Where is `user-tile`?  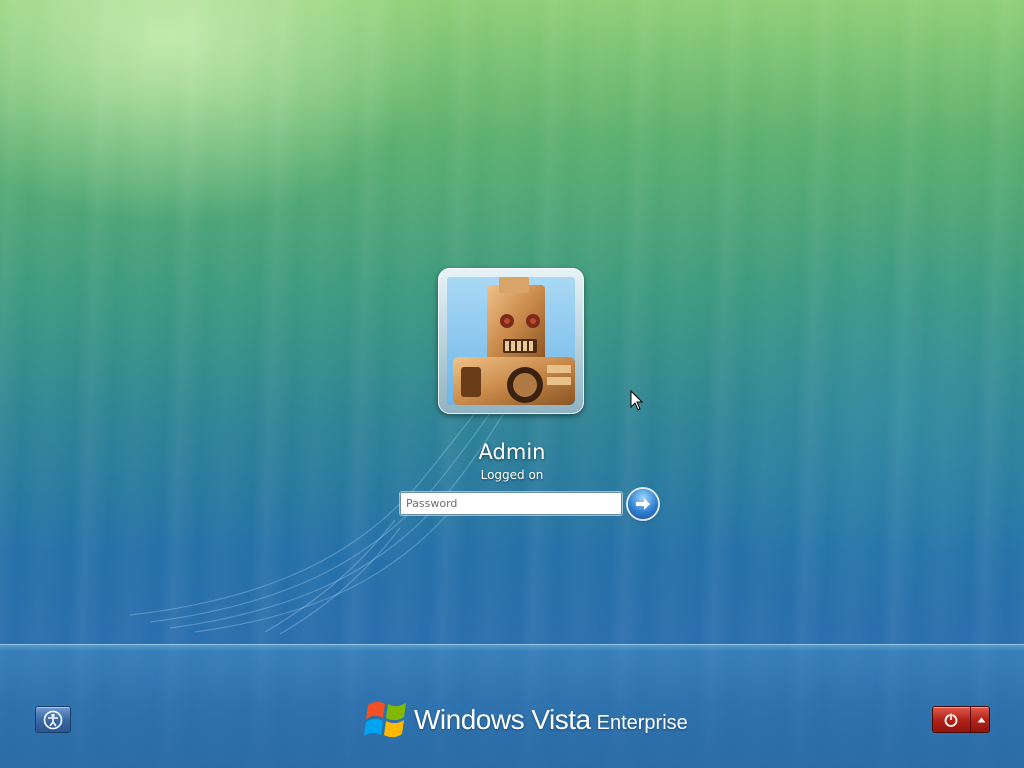
user-tile is located at coordinates (511, 341).